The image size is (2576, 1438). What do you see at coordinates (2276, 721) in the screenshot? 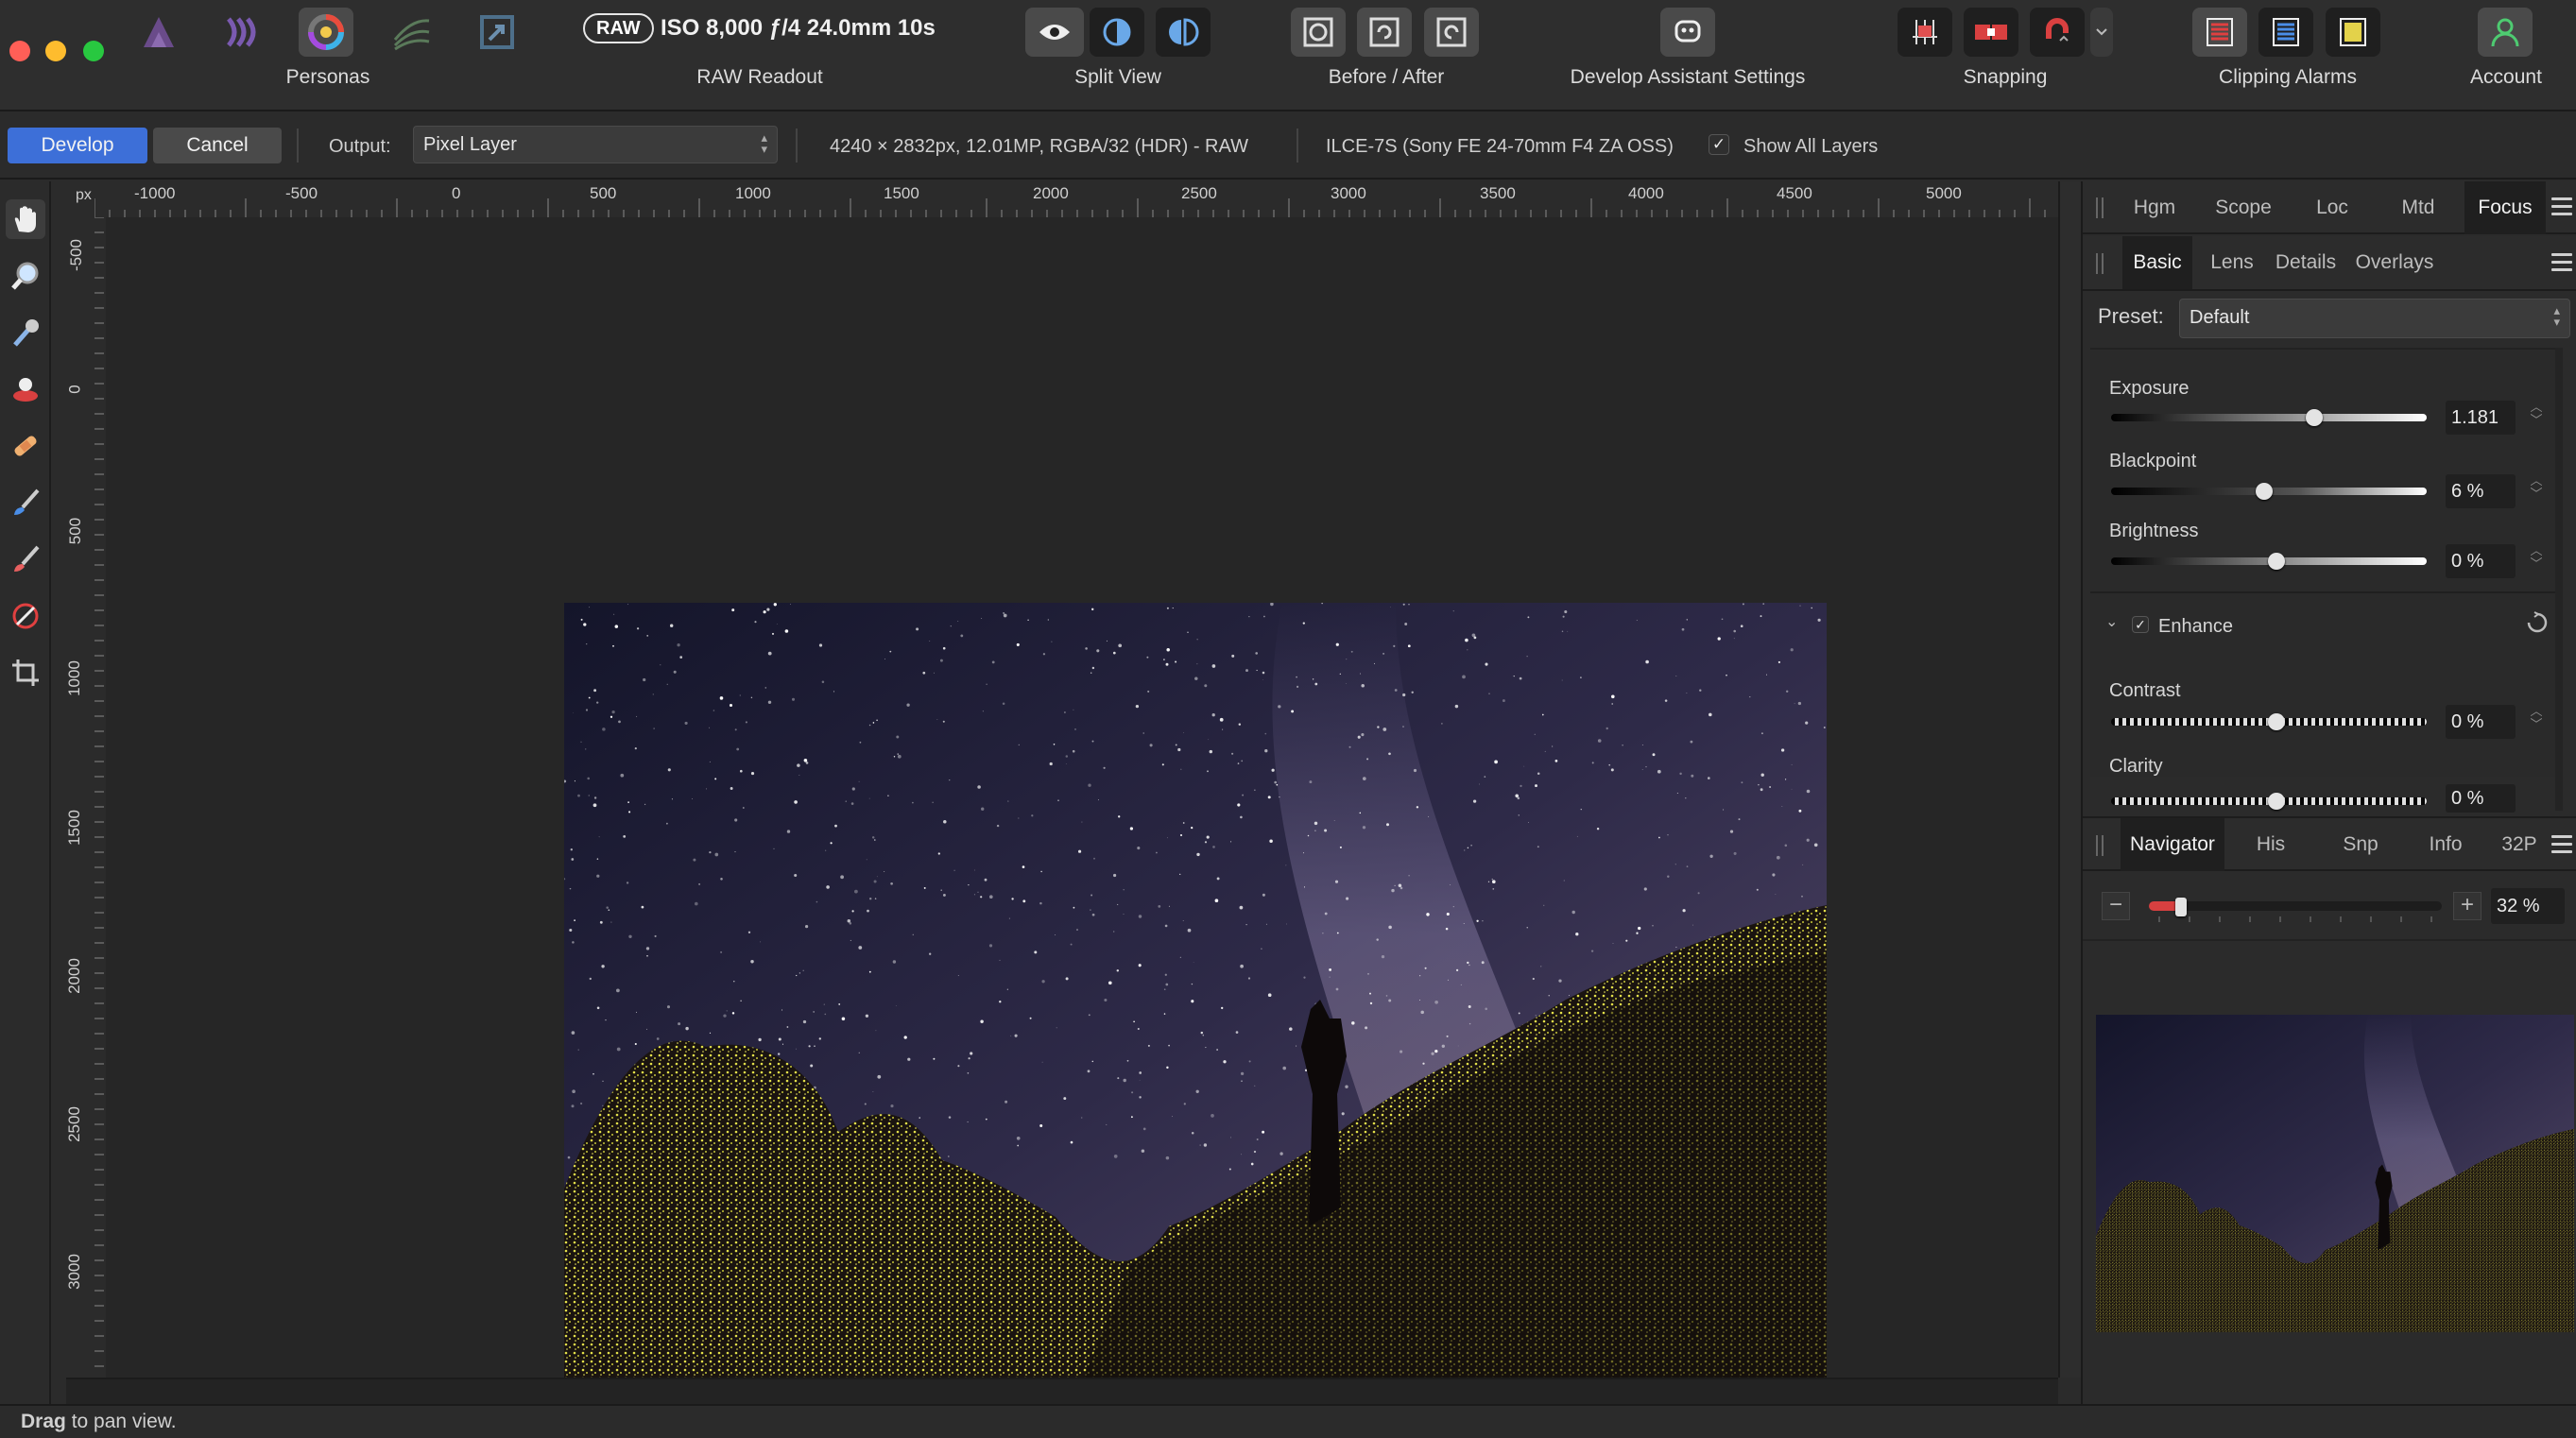
I see `contrast-slider-handle` at bounding box center [2276, 721].